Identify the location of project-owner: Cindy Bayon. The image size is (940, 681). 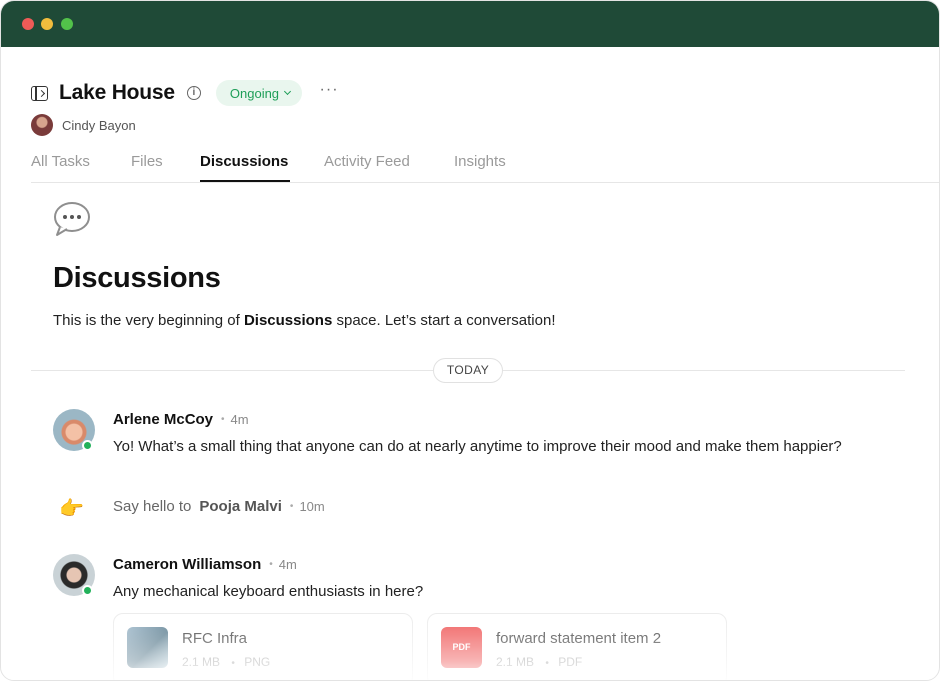
(83, 125).